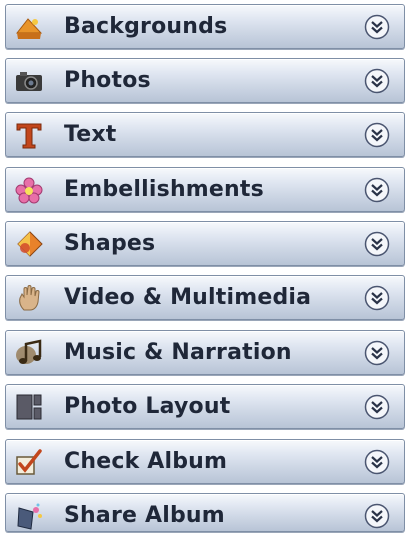 Image resolution: width=409 pixels, height=535 pixels. I want to click on panel-item-text: Text, so click(205, 134).